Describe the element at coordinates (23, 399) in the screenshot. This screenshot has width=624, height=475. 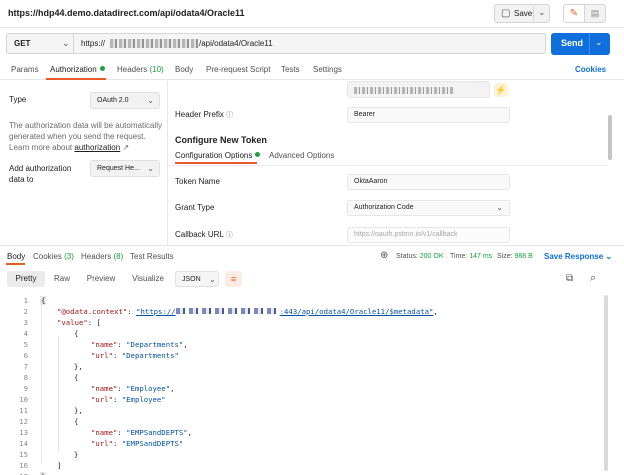
I see `line-number: 10` at that location.